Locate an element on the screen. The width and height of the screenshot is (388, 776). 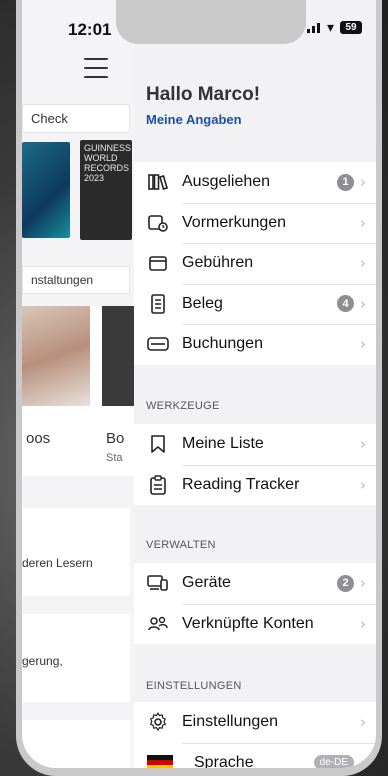
menu-item-sprache: Sprache de-DE › is located at coordinates (255, 755).